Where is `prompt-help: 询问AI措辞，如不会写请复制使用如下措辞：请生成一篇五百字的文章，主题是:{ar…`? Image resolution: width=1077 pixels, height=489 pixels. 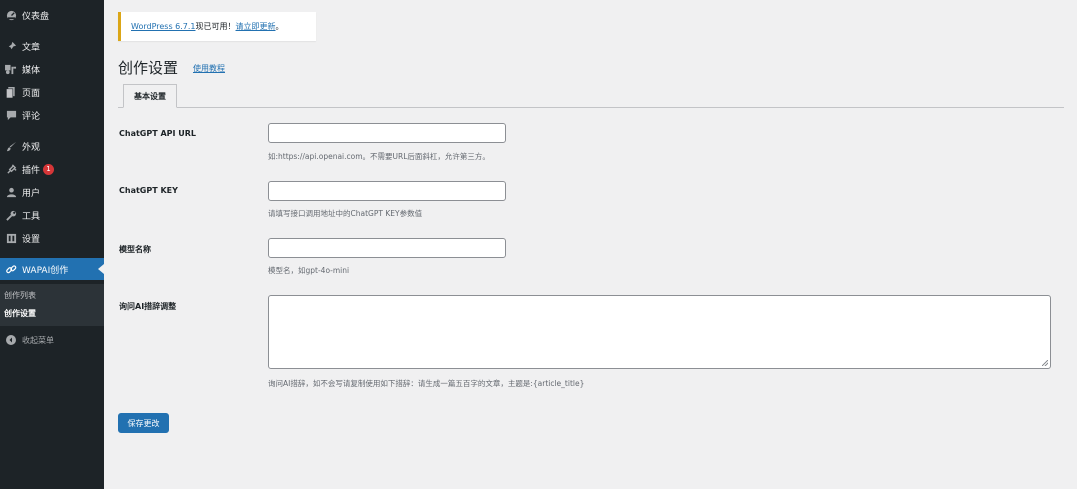
prompt-help: 询问AI措辞，如不会写请复制使用如下措辞：请生成一篇五百字的文章，主题是:{ar… is located at coordinates (426, 383).